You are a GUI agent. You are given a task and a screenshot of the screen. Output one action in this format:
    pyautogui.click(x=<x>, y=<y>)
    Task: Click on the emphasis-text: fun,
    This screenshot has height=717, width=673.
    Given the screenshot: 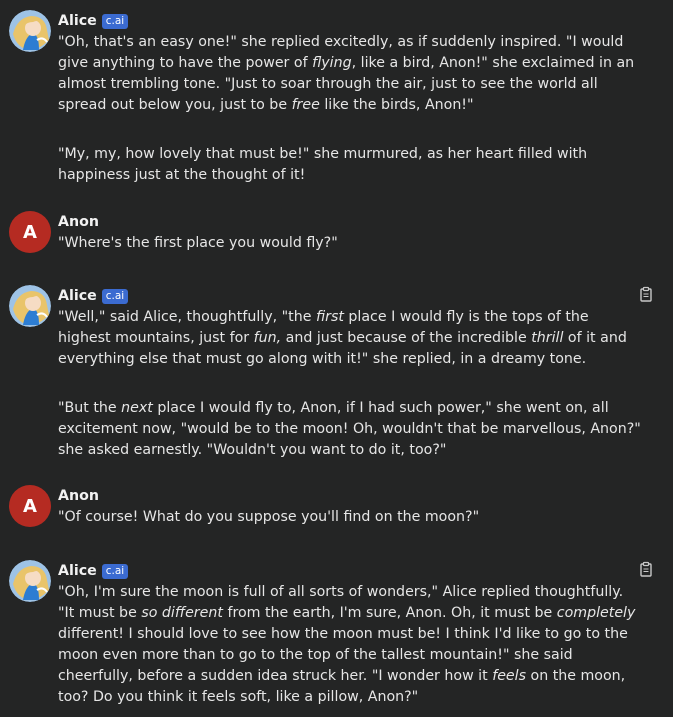 What is the action you would take?
    pyautogui.click(x=267, y=338)
    